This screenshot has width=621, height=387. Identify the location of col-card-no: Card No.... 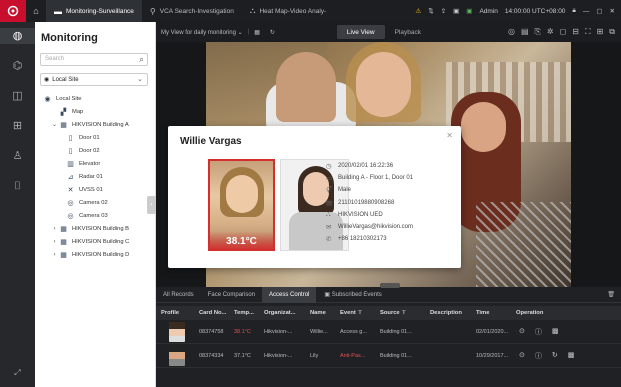
(211, 313).